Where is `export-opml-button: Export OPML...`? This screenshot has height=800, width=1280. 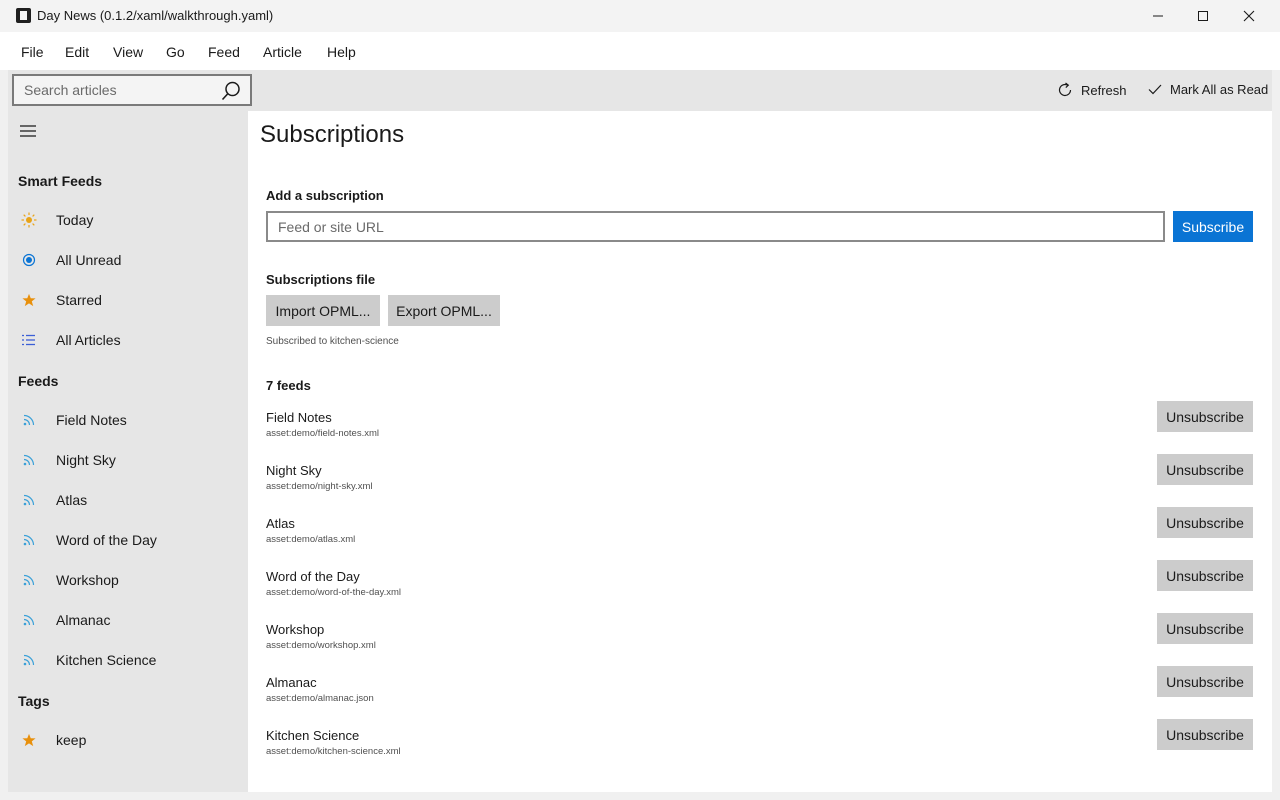 export-opml-button: Export OPML... is located at coordinates (444, 310).